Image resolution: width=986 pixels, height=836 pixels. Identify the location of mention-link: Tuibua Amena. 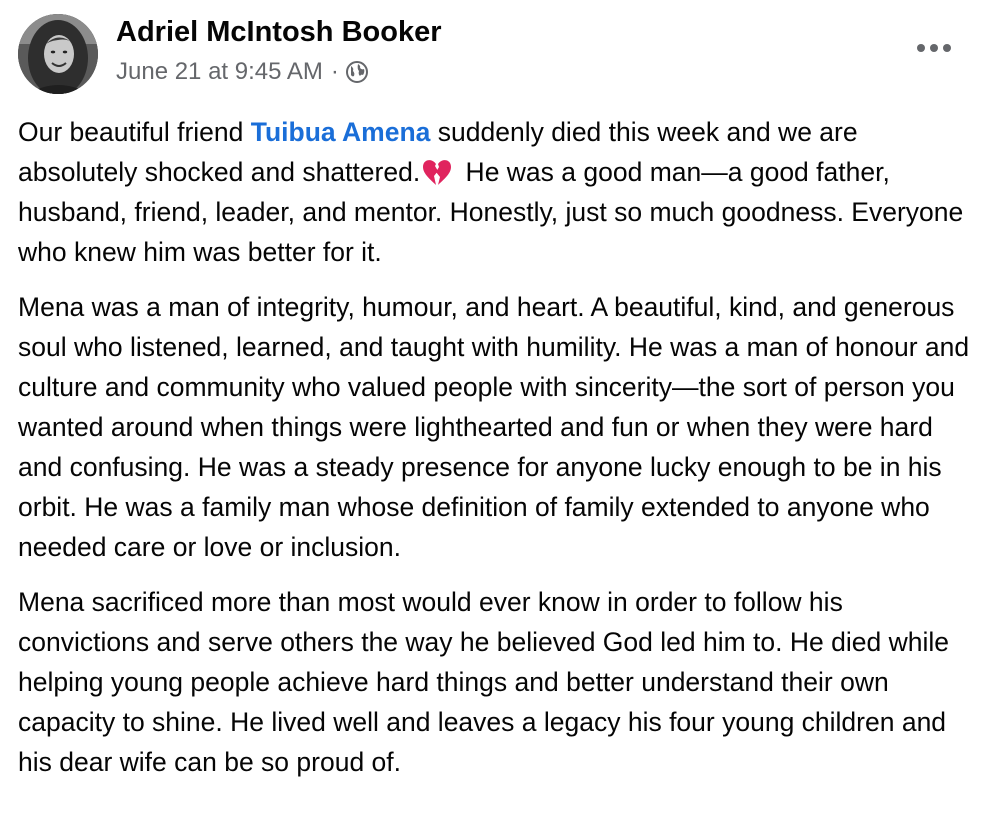
(341, 132).